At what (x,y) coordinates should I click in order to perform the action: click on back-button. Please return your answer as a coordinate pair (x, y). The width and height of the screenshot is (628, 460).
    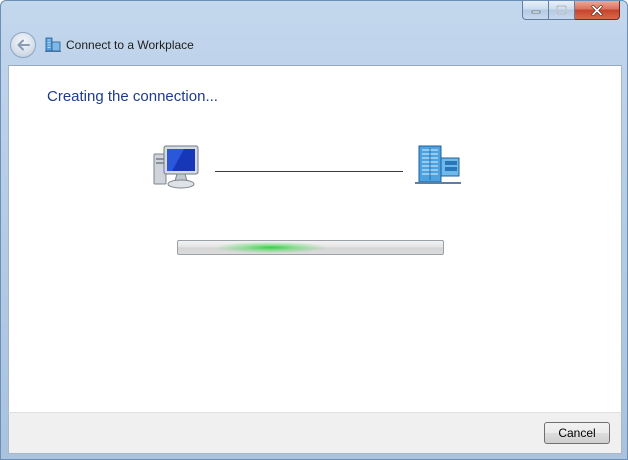
    Looking at the image, I should click on (23, 45).